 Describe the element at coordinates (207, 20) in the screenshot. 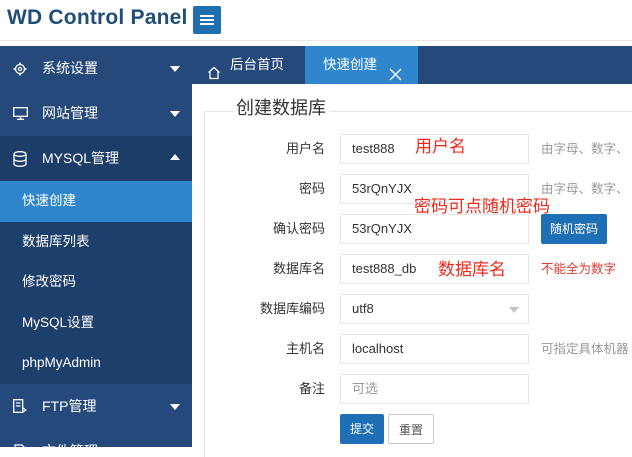

I see `hamburger-menu-button` at that location.